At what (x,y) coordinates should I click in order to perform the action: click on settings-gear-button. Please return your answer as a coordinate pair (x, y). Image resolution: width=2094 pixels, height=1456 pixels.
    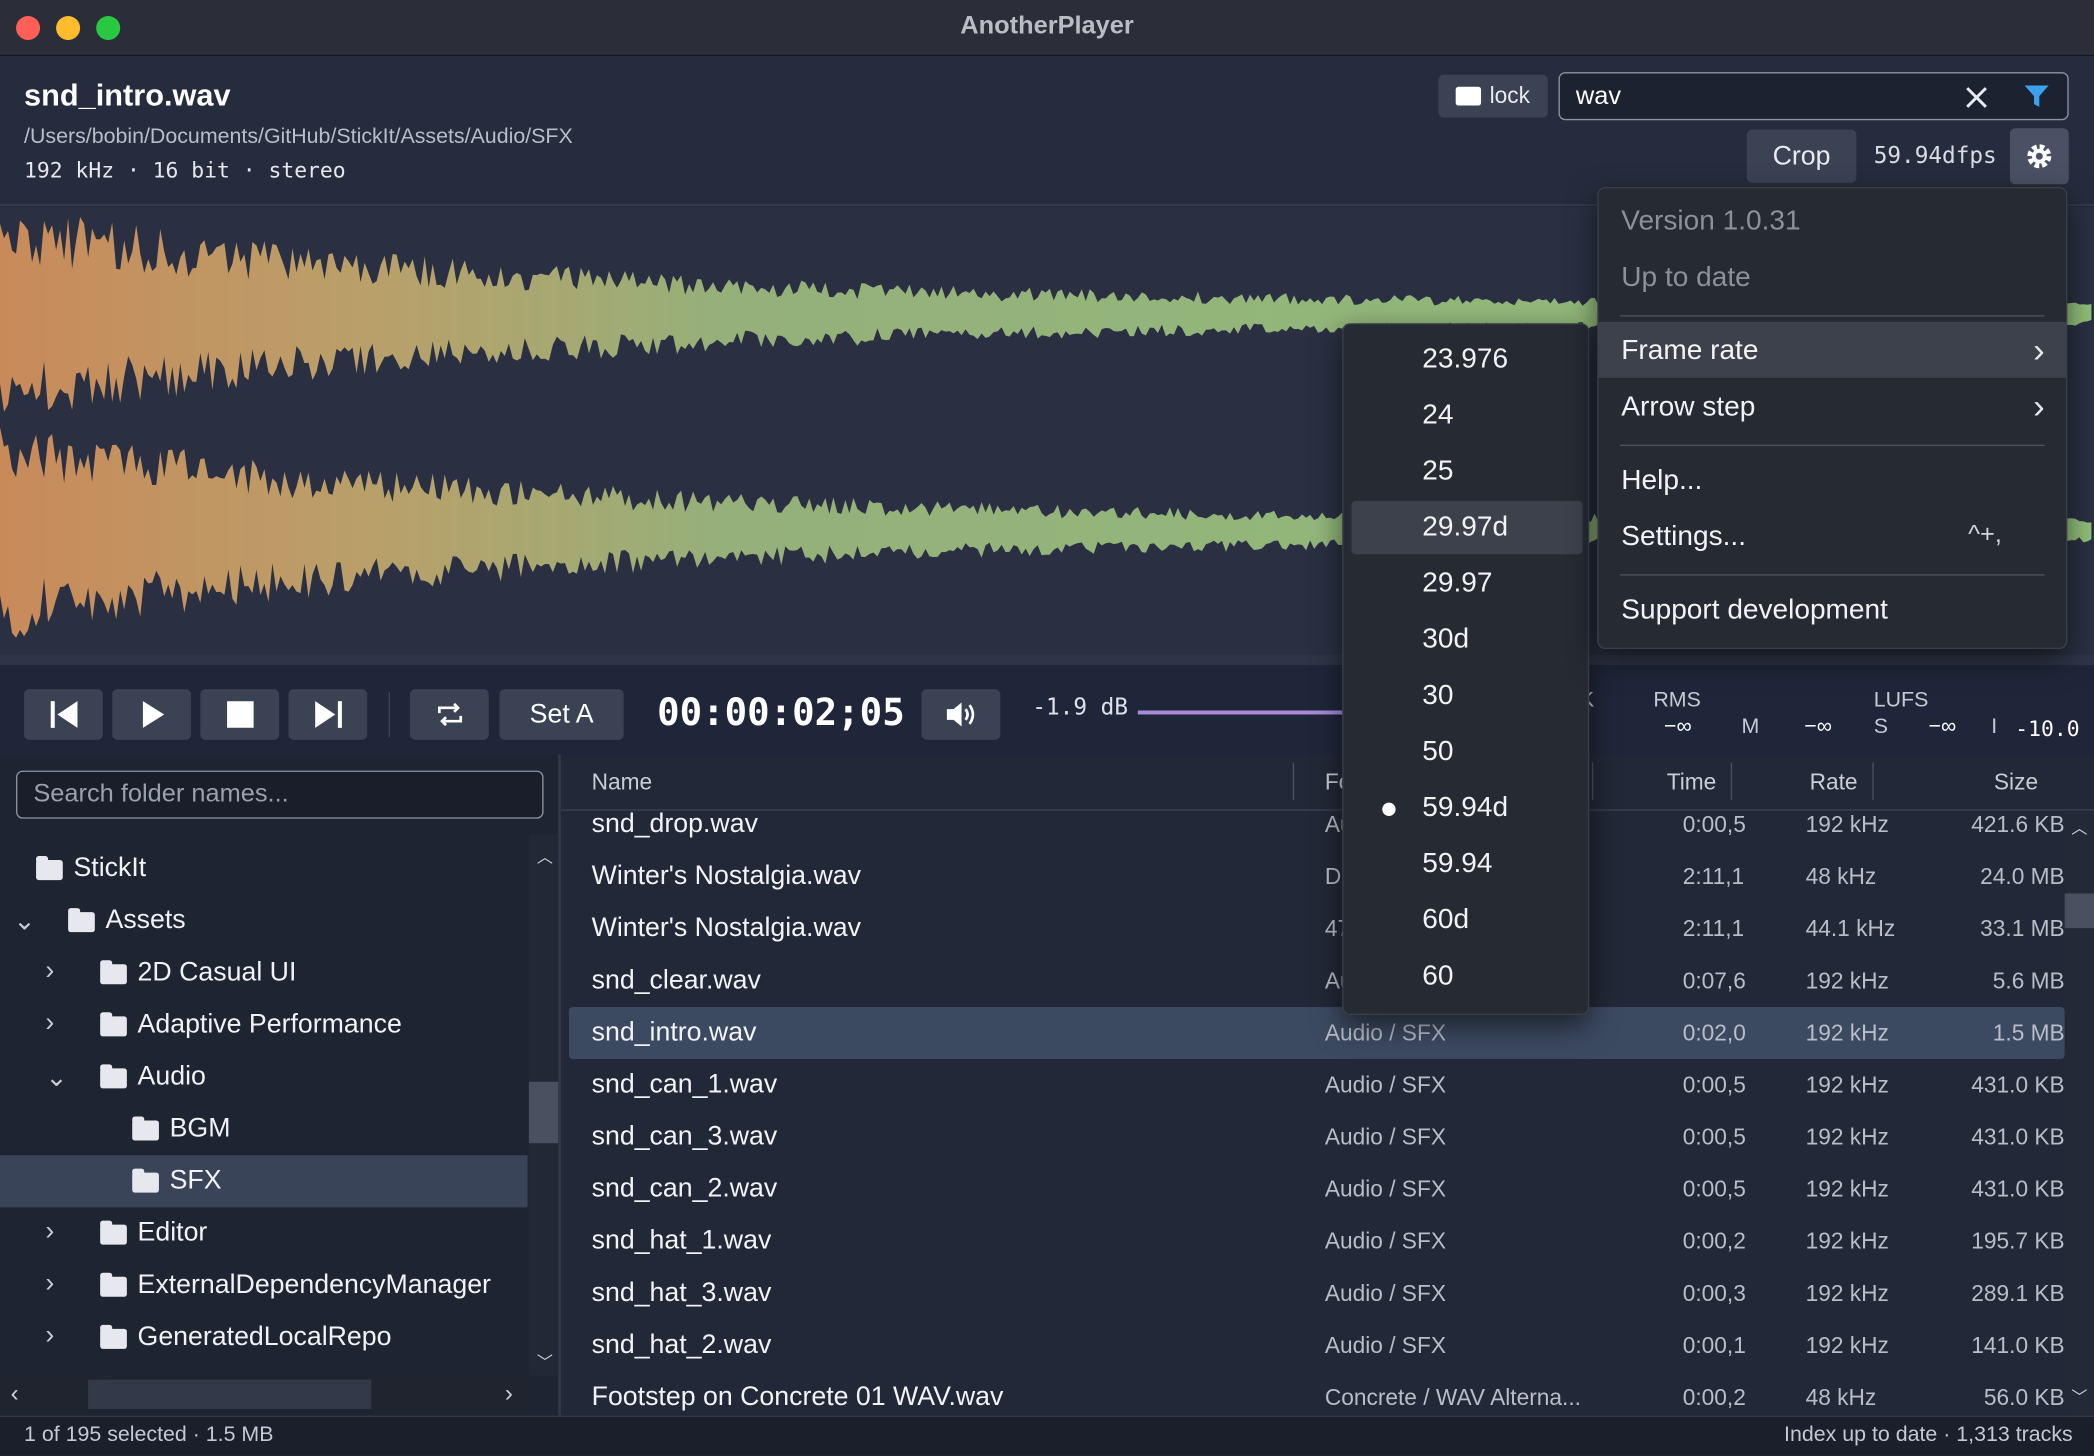
    Looking at the image, I should click on (2039, 156).